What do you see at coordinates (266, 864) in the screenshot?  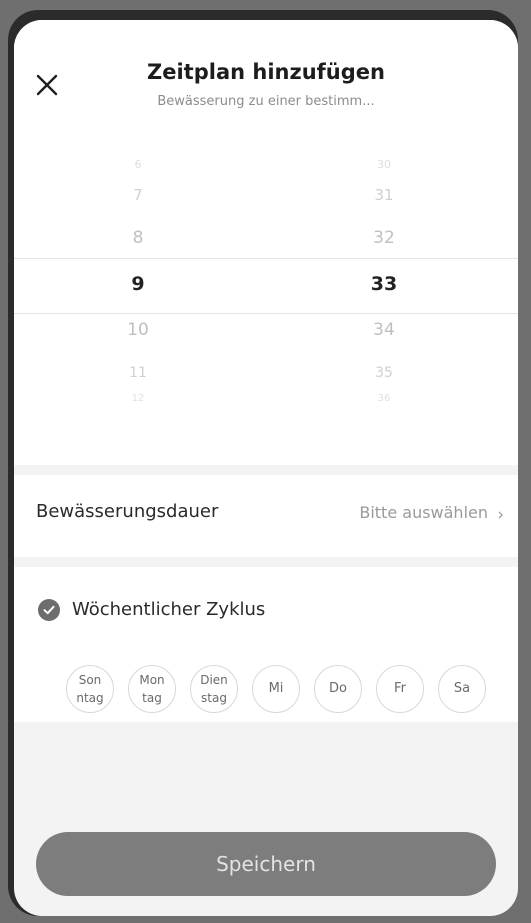 I see `save-button: Speichern` at bounding box center [266, 864].